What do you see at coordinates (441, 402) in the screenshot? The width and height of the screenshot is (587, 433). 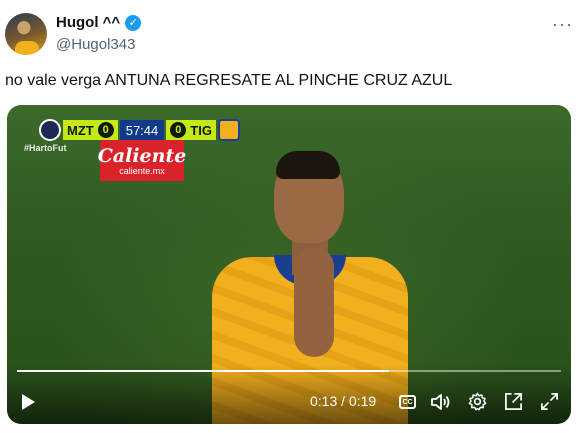 I see `volume-icon` at bounding box center [441, 402].